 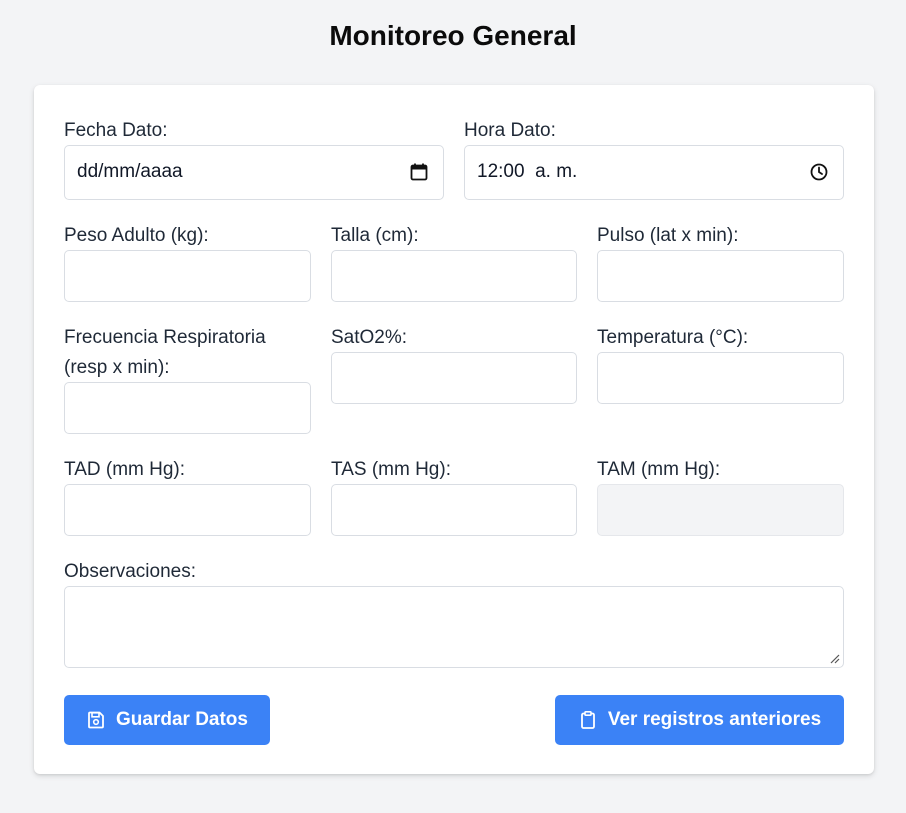 I want to click on save-button-label: Guardar Datos, so click(x=182, y=719).